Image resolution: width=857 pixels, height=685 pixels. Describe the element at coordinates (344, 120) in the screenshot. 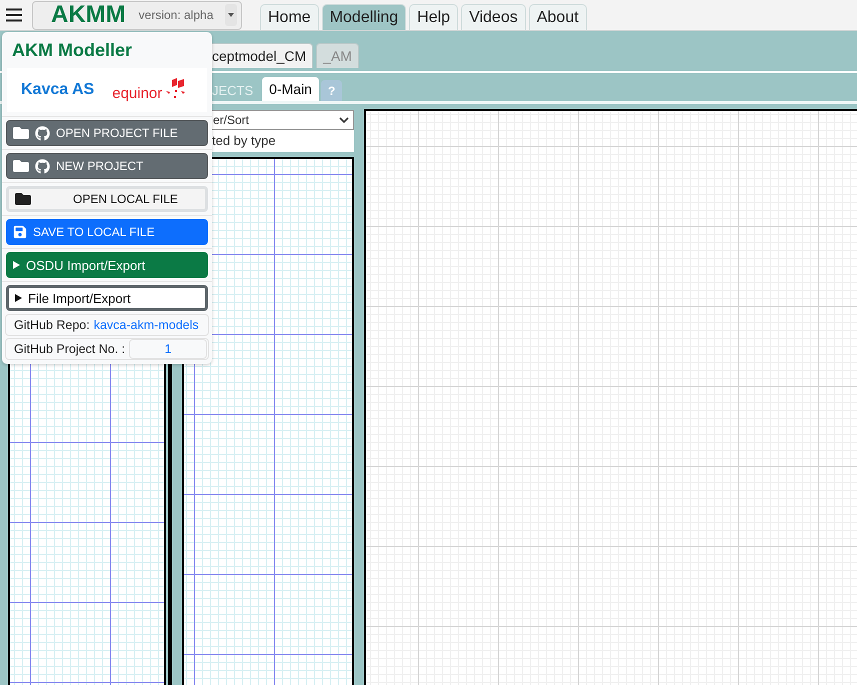

I see `chevron-icon` at that location.